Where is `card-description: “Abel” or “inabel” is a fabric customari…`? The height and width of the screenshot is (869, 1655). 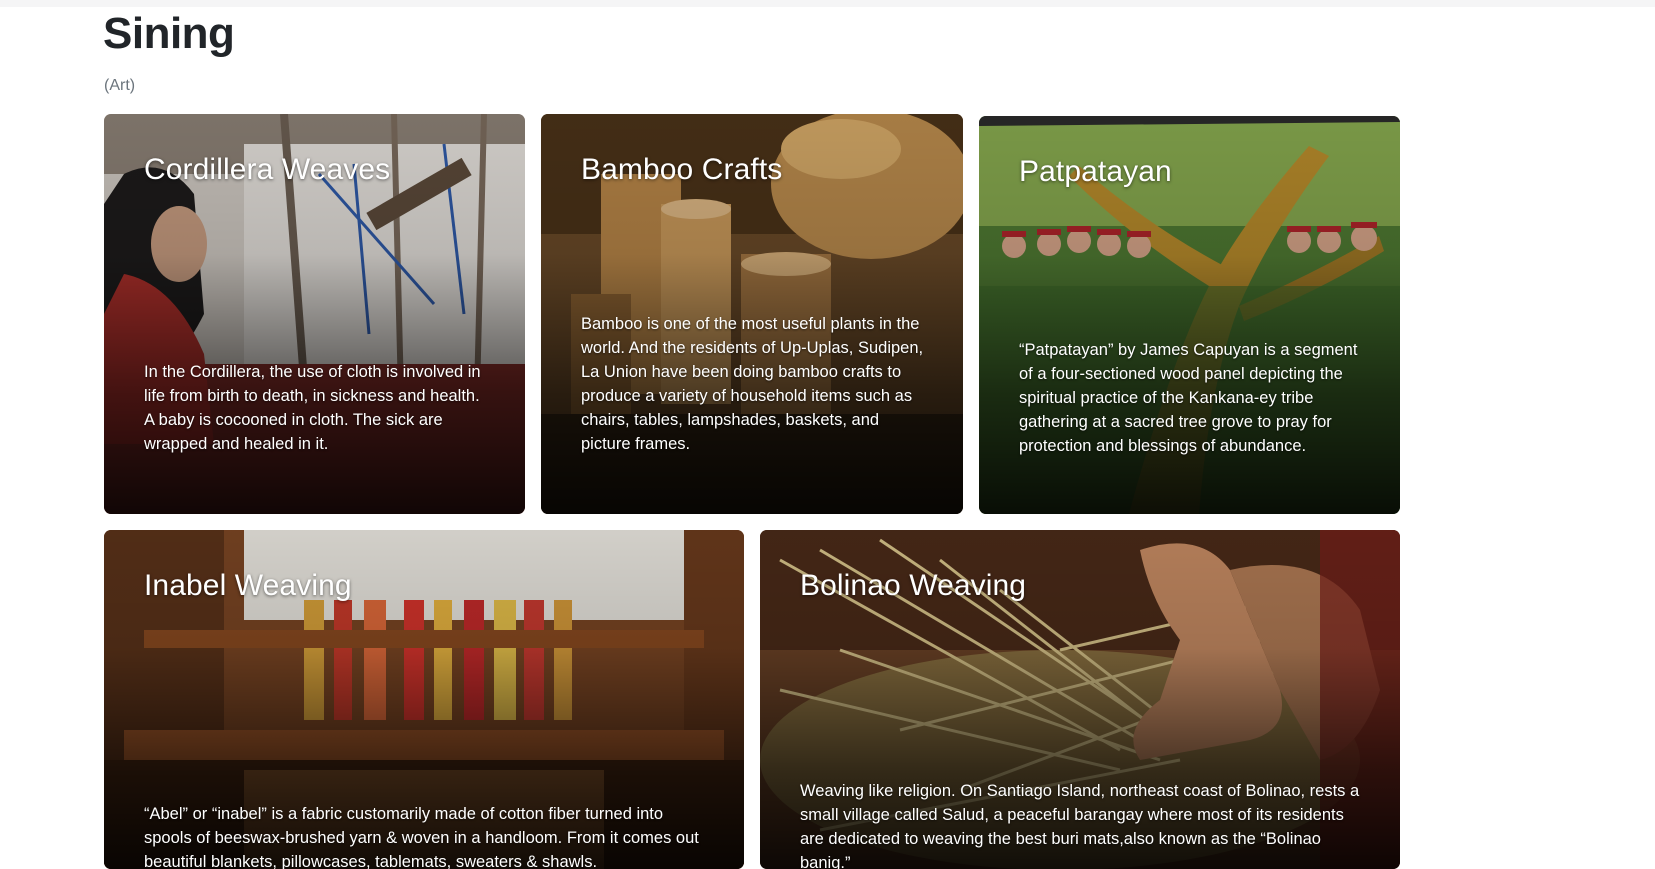 card-description: “Abel” or “inabel” is a fabric customari… is located at coordinates (421, 837).